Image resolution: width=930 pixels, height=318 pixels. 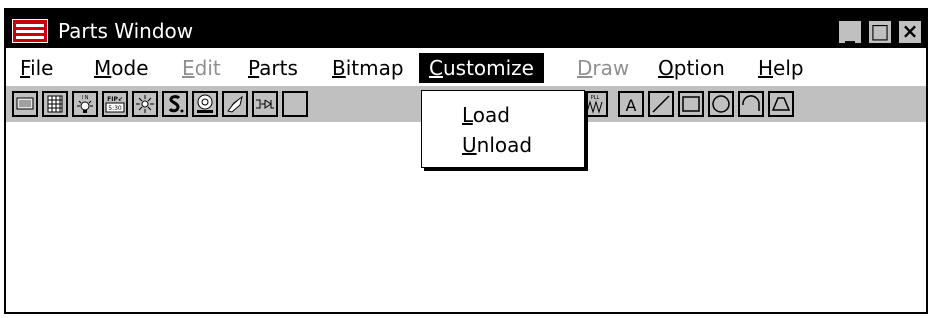 I want to click on menu-draw-accelerator: D, so click(x=585, y=68).